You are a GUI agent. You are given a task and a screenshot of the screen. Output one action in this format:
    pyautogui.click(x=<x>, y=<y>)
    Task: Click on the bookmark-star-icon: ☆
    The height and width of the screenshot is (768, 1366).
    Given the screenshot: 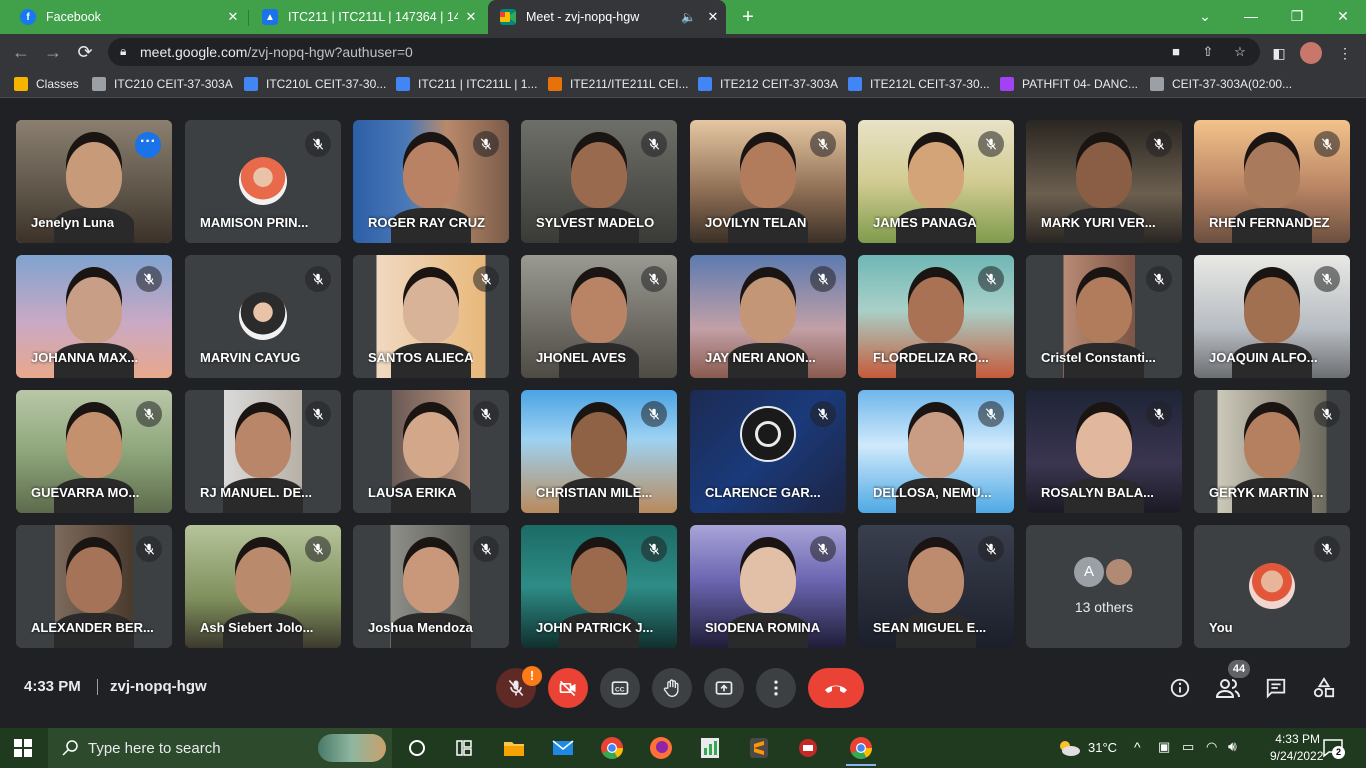 What is the action you would take?
    pyautogui.click(x=1240, y=52)
    